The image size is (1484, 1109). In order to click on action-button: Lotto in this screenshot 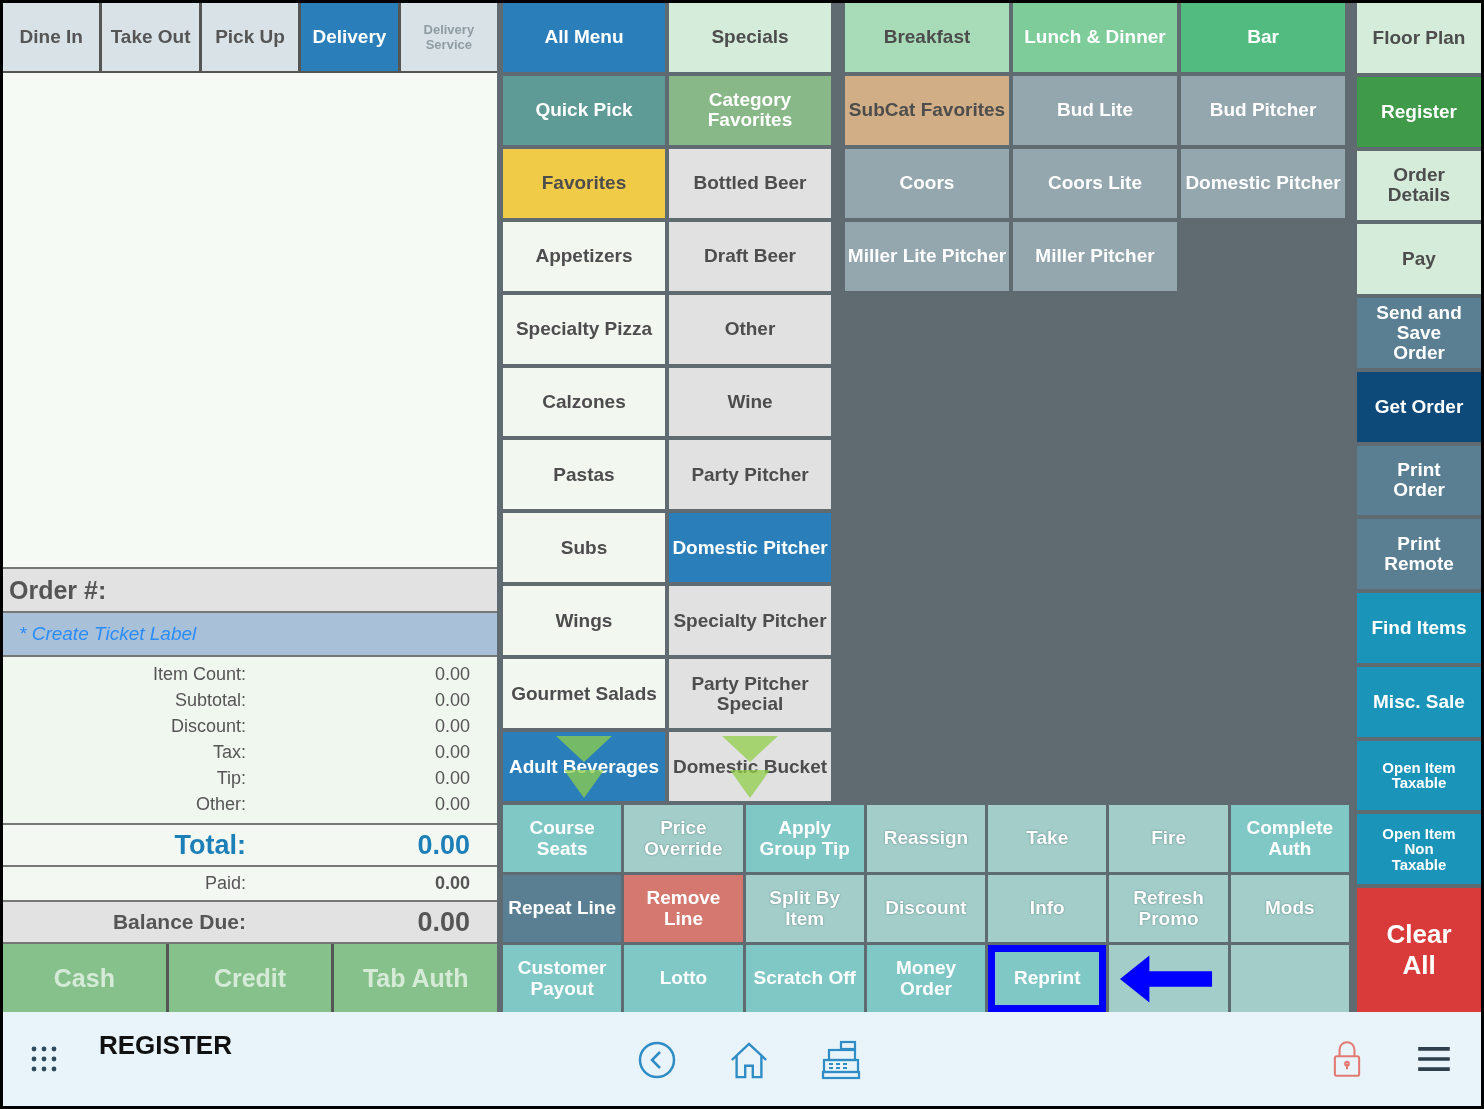, I will do `click(683, 978)`.